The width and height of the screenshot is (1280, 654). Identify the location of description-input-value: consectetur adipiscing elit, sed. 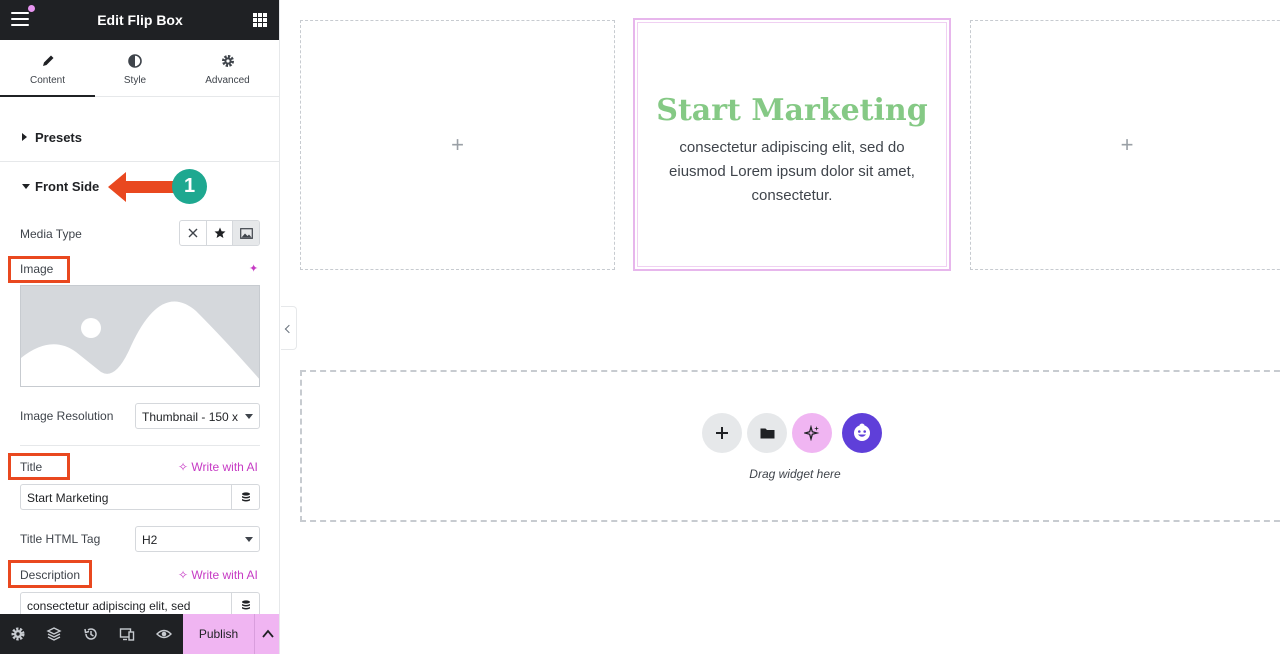
(109, 606).